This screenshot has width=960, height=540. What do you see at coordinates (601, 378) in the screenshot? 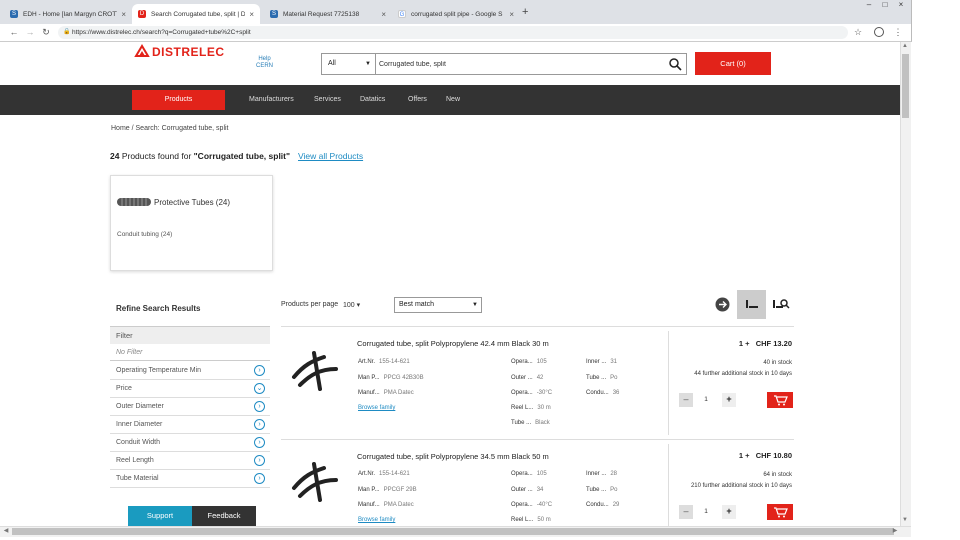
I see `spec-tube-material: Tube ... Po` at bounding box center [601, 378].